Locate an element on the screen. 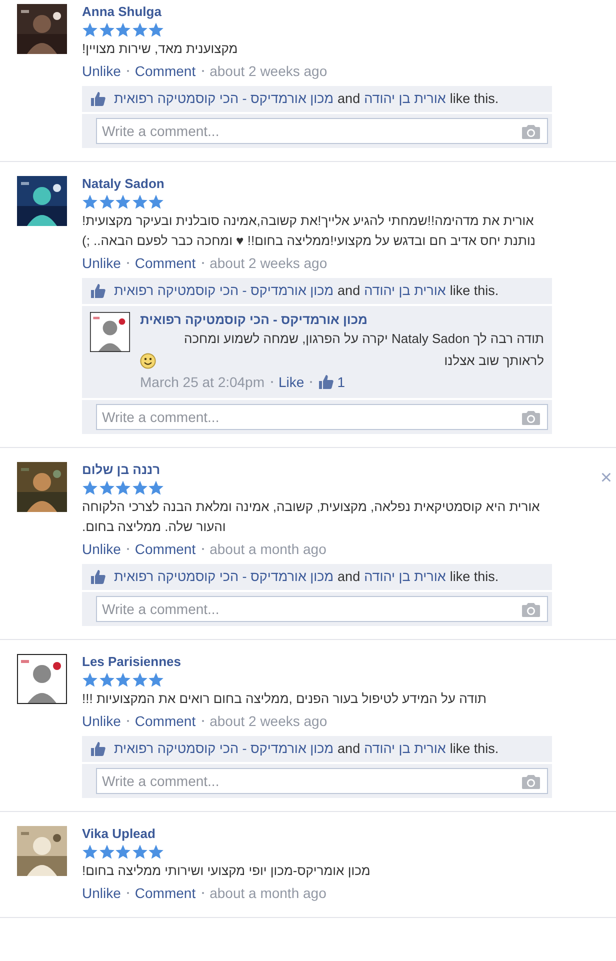 The image size is (616, 961). reviewer-name: Les Parisiennes is located at coordinates (317, 662).